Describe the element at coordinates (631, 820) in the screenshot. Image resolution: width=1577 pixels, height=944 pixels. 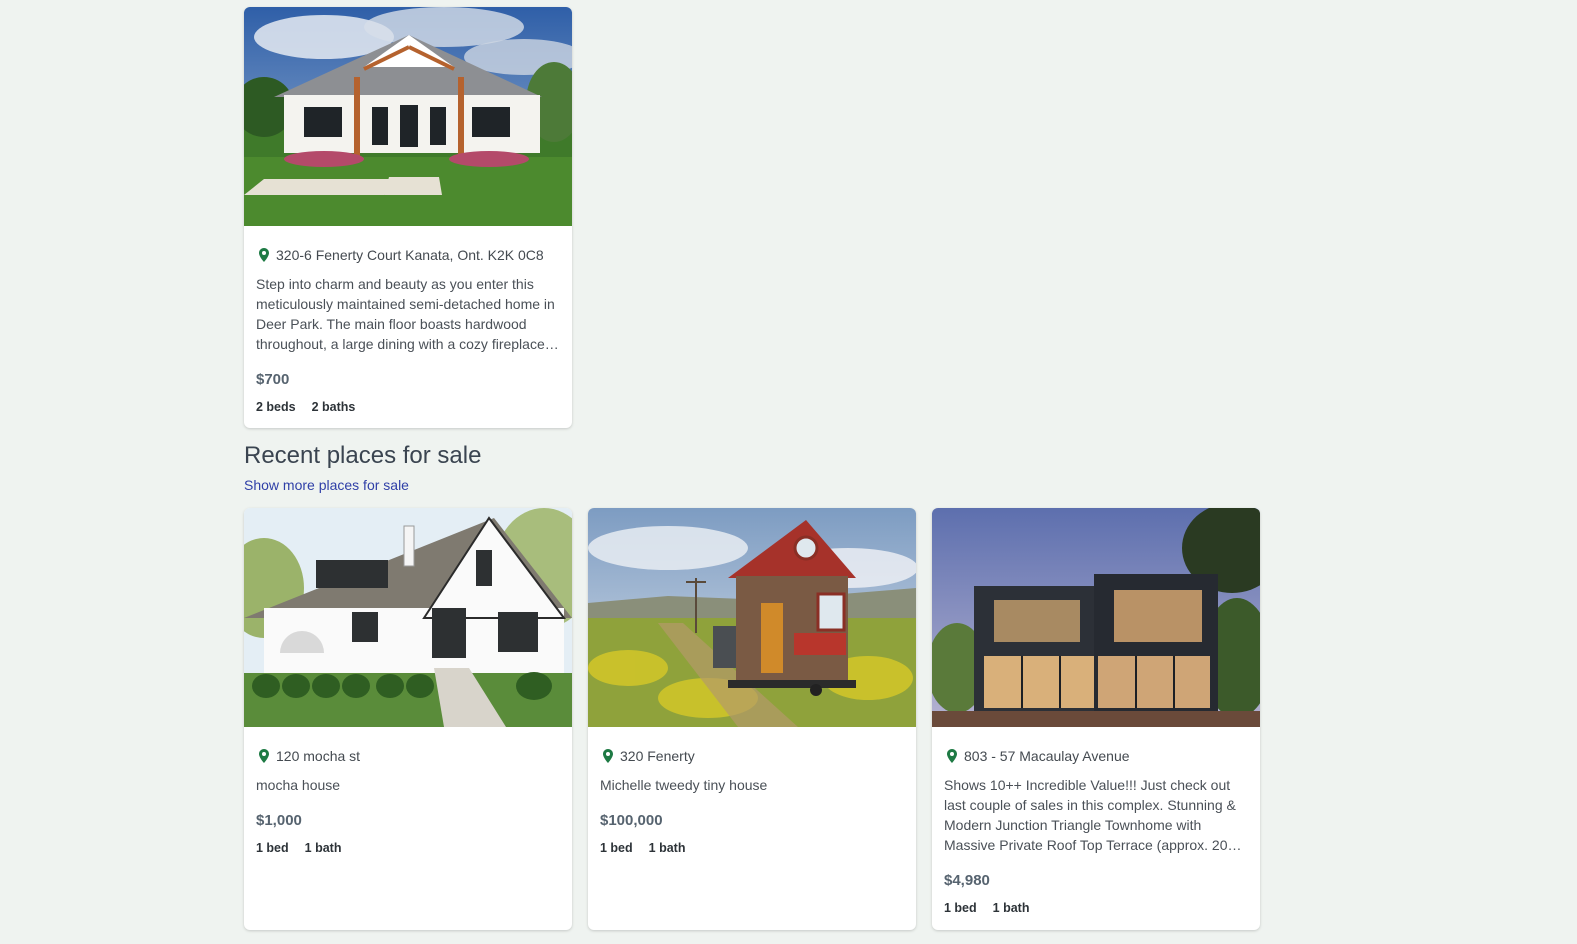
I see `listing-price: $100,000` at that location.